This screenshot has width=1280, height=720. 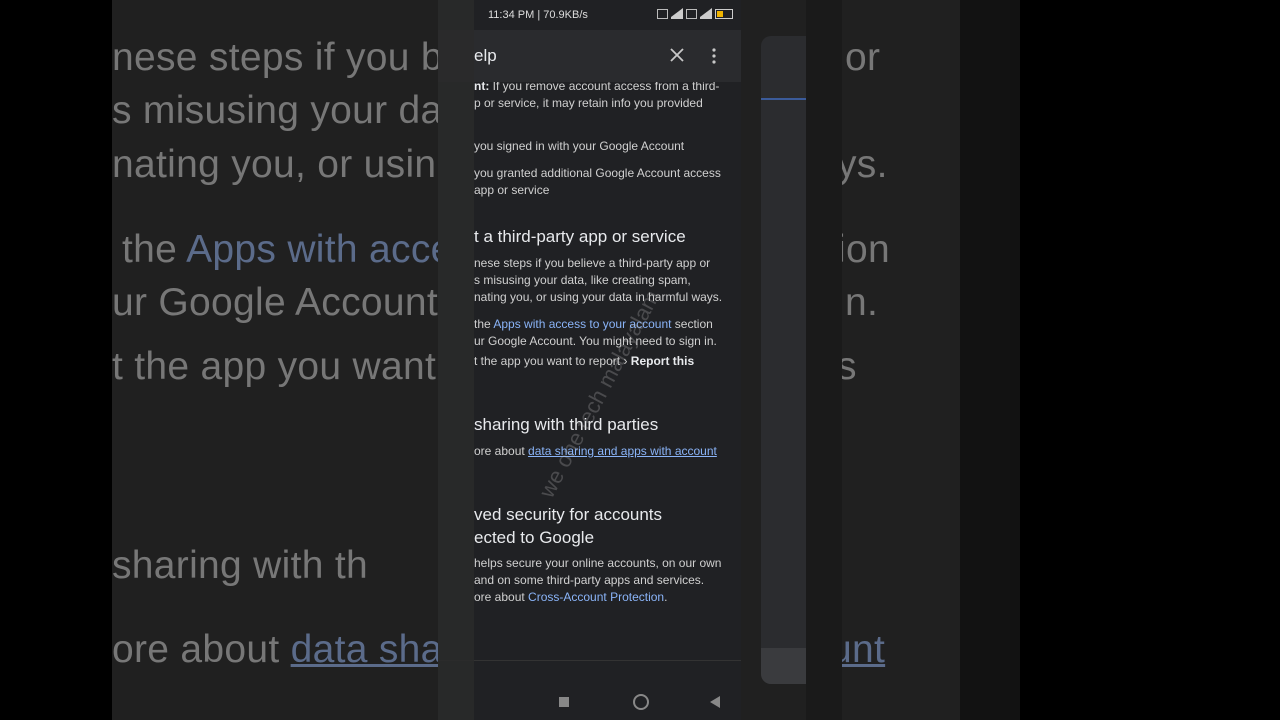 I want to click on note-label: nt:, so click(x=482, y=87).